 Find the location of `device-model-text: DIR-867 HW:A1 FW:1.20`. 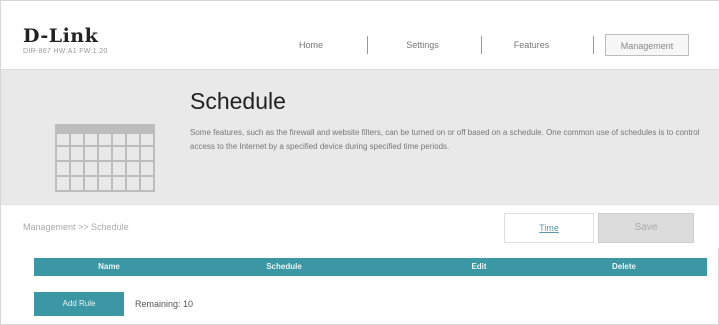

device-model-text: DIR-867 HW:A1 FW:1.20 is located at coordinates (65, 51).